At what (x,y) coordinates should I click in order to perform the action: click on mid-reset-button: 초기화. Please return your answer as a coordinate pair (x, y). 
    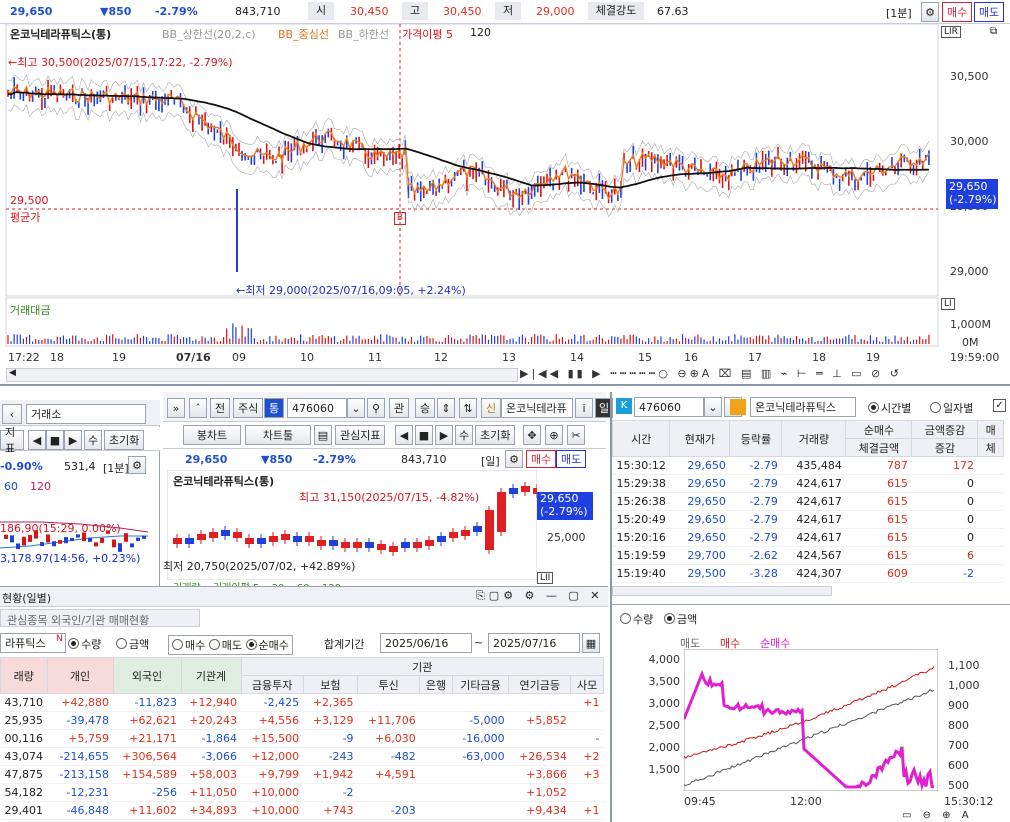
    Looking at the image, I should click on (495, 435).